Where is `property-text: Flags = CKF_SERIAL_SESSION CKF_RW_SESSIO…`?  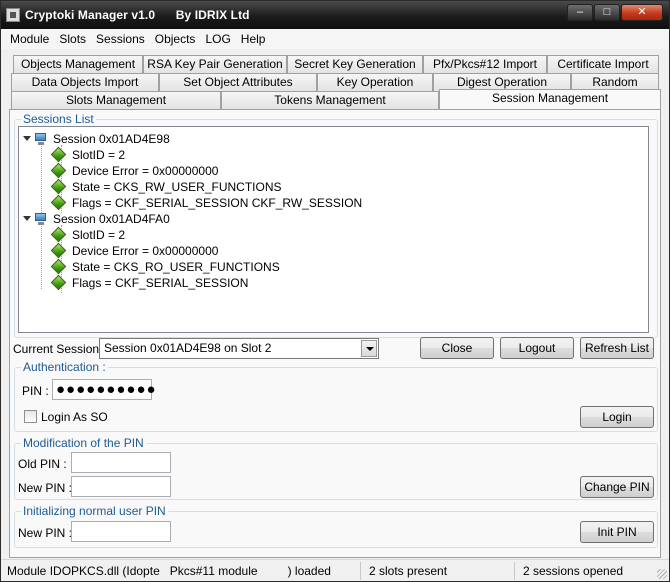 property-text: Flags = CKF_SERIAL_SESSION CKF_RW_SESSIO… is located at coordinates (217, 203).